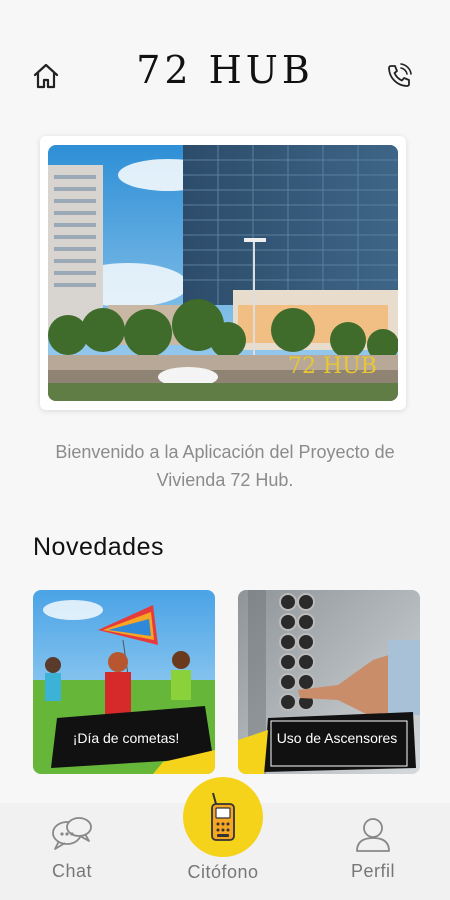 This screenshot has width=450, height=900. Describe the element at coordinates (72, 871) in the screenshot. I see `nav-chat-label: Chat` at that location.